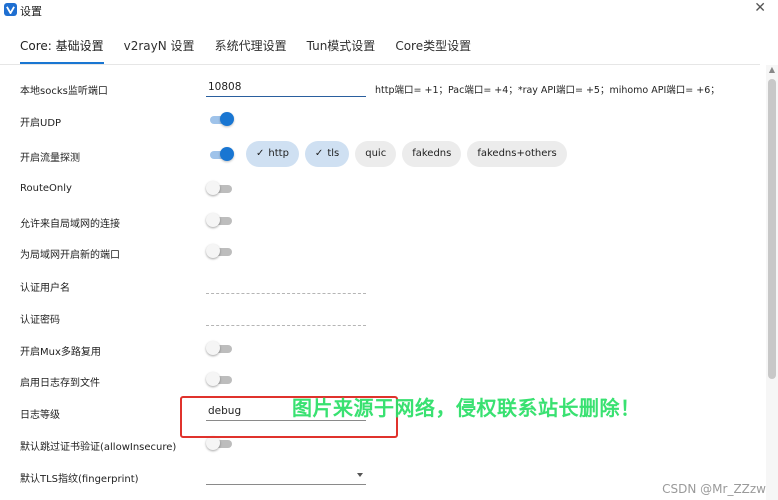  I want to click on auth-pass-label: 认证密码, so click(40, 320).